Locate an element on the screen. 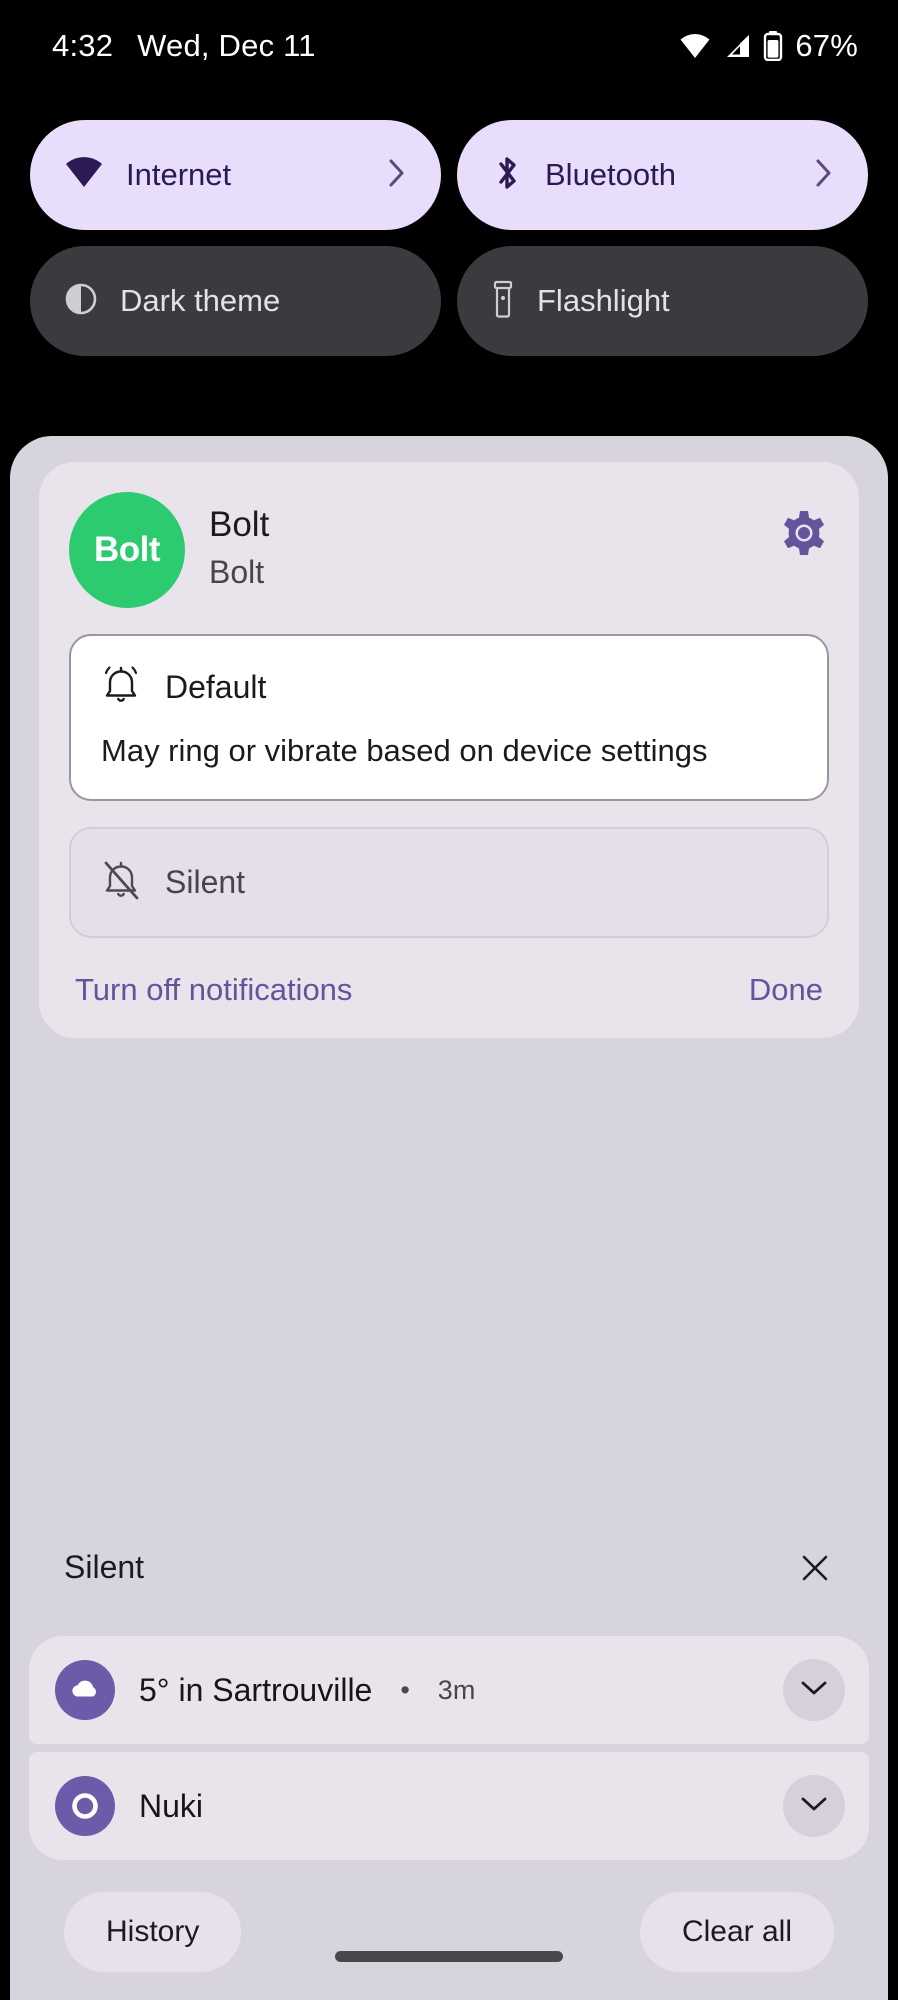 This screenshot has height=2000, width=898. cellular-signal-icon is located at coordinates (737, 46).